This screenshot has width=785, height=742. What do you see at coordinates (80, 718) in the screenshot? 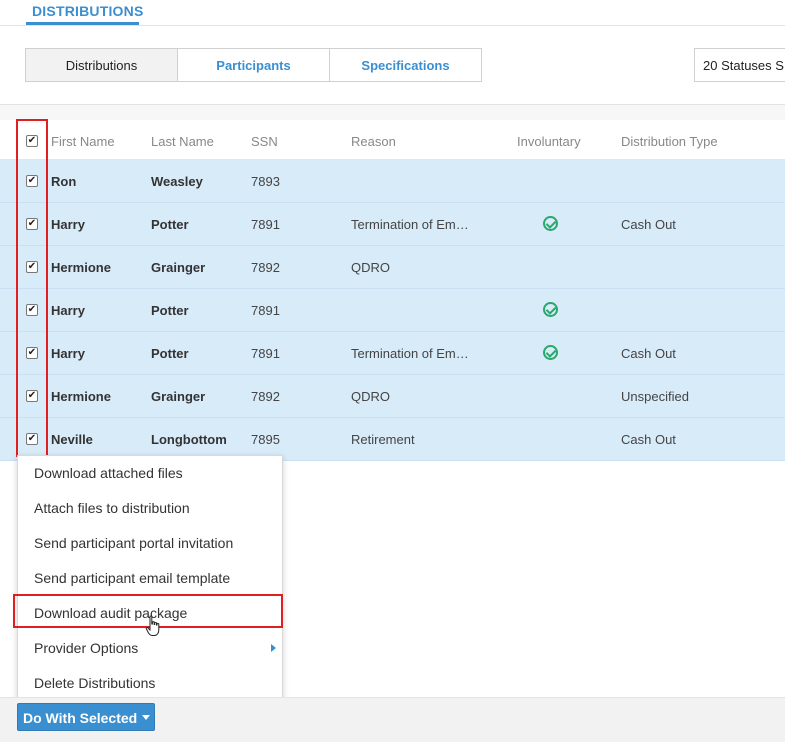
I see `do-with-selected-label: Do With Selected` at bounding box center [80, 718].